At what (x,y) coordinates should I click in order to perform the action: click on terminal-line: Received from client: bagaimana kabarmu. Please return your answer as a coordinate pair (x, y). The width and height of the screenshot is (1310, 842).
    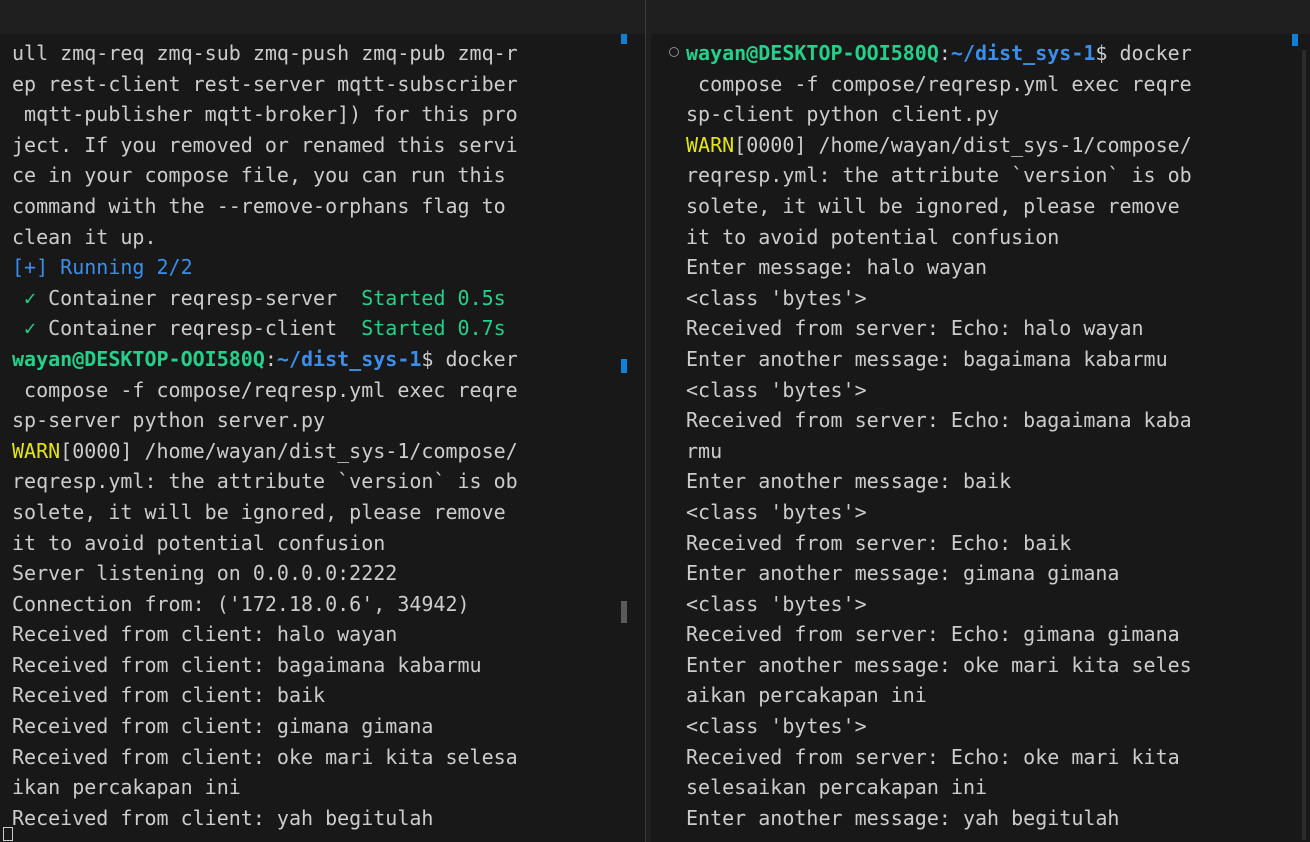
    Looking at the image, I should click on (265, 665).